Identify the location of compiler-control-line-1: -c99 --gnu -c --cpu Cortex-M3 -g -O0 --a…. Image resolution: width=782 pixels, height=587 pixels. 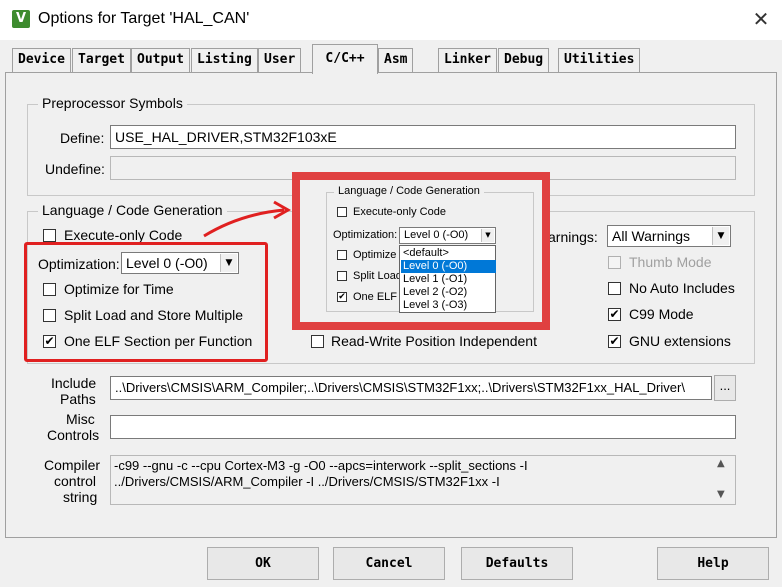
(321, 465).